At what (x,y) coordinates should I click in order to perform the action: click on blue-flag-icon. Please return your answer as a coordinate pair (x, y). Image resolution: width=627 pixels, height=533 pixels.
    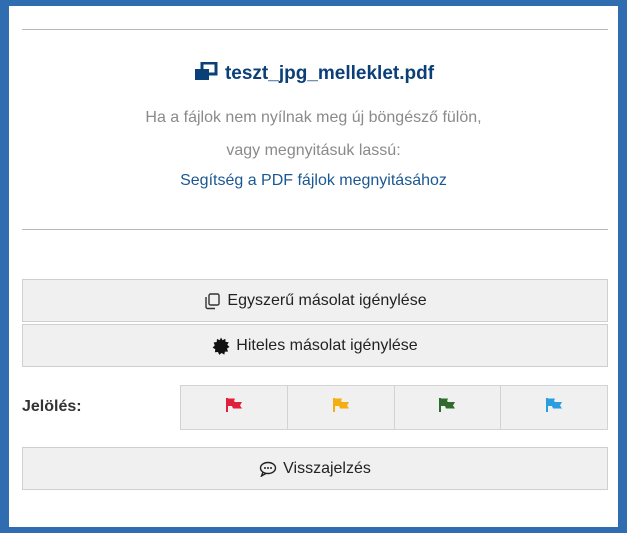
    Looking at the image, I should click on (554, 407).